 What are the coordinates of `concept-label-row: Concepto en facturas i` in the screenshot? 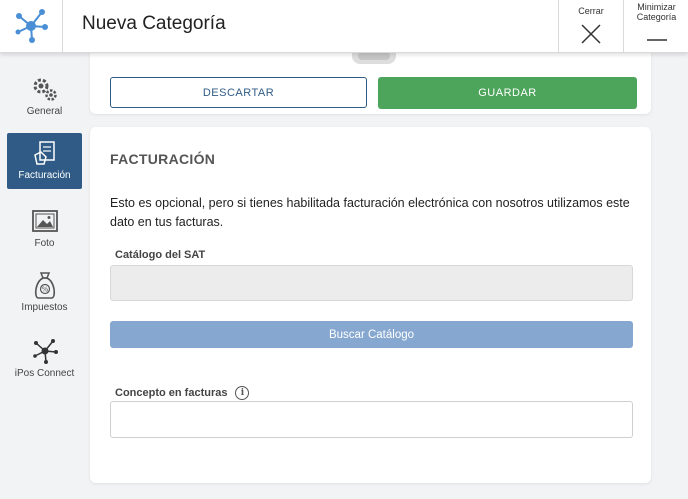 It's located at (182, 393).